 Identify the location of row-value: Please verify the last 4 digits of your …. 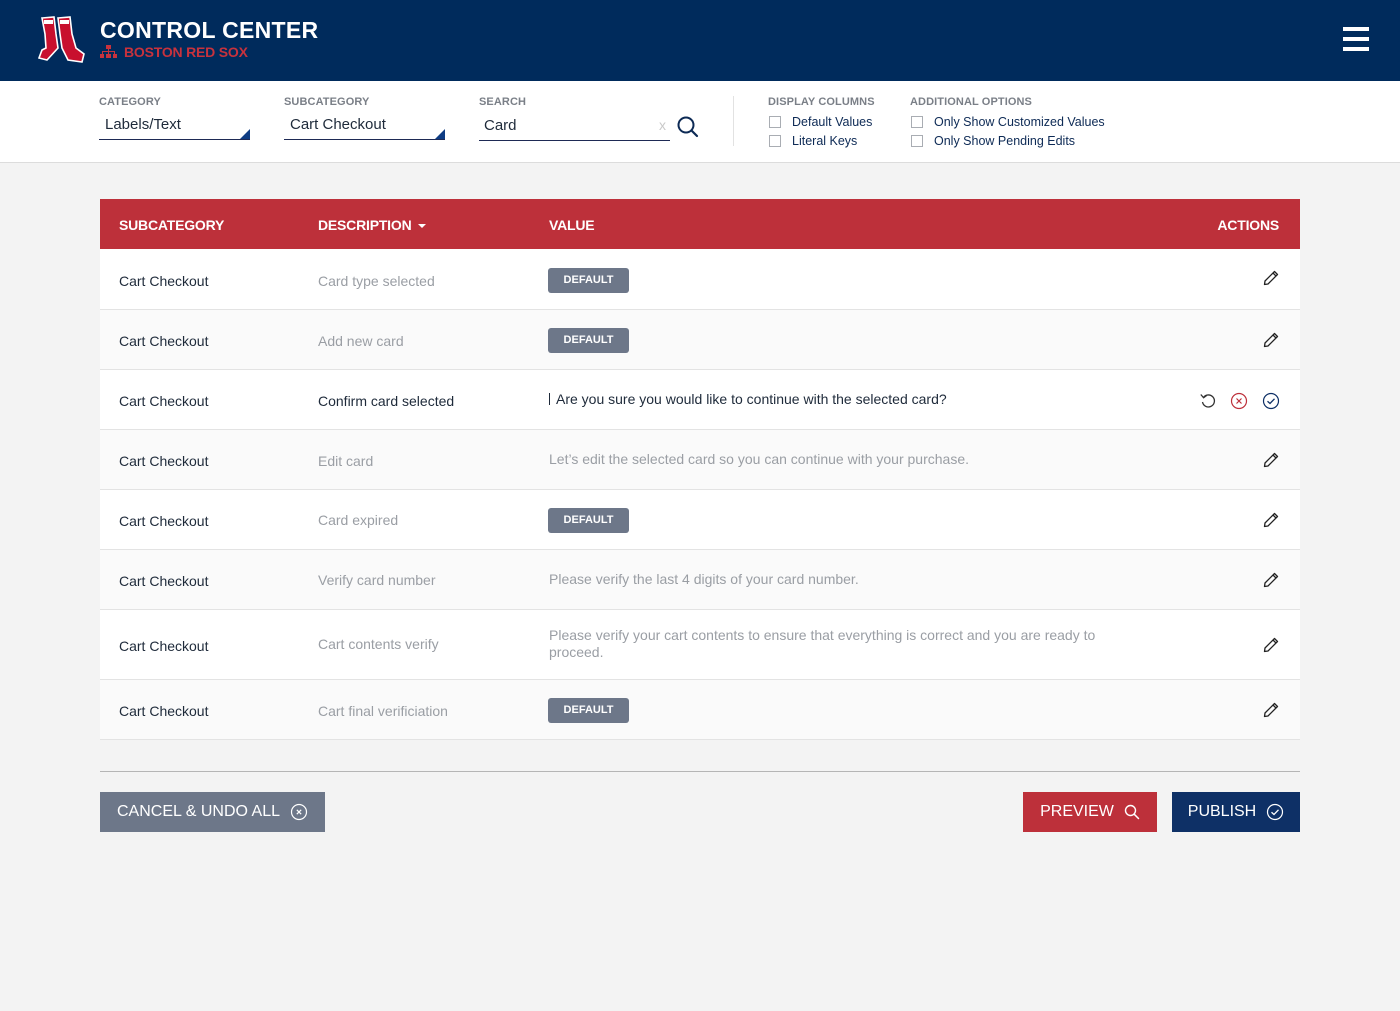
(704, 579).